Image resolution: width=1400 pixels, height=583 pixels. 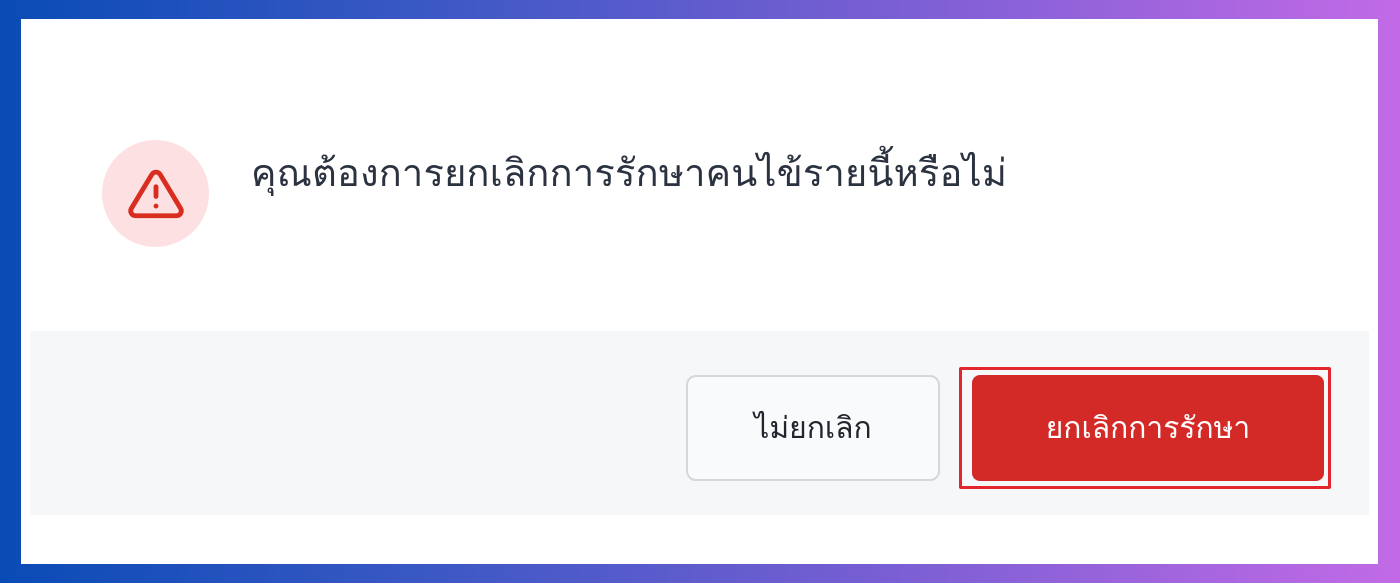 What do you see at coordinates (1148, 428) in the screenshot?
I see `cancel-treatment-button: ยกเลิกการรักษา` at bounding box center [1148, 428].